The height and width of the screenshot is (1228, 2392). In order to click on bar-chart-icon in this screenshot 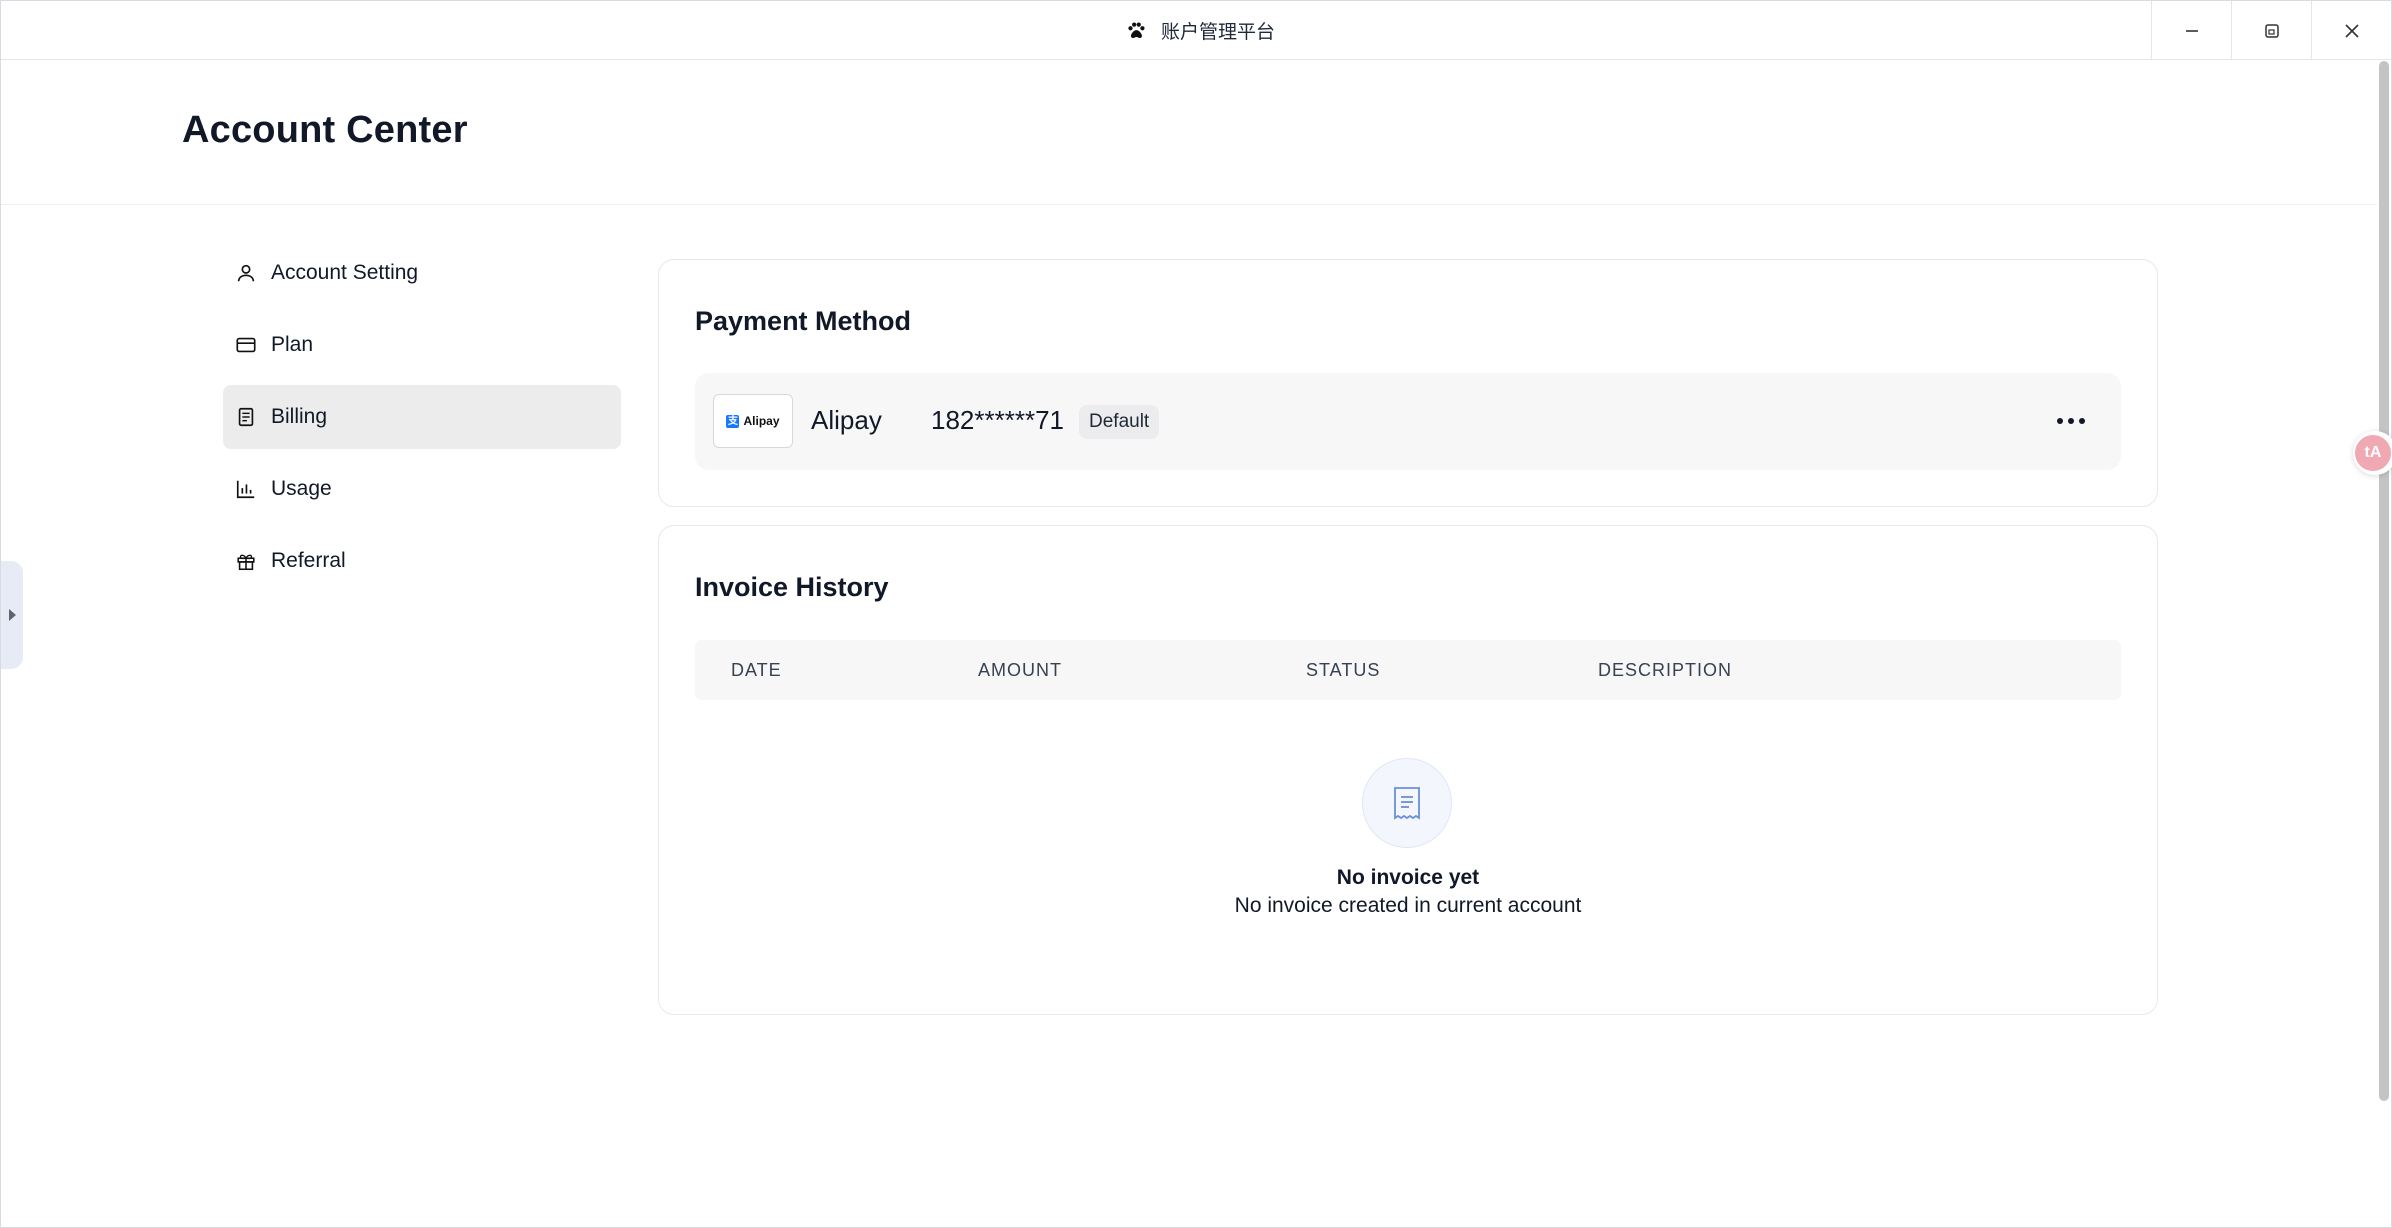, I will do `click(245, 489)`.